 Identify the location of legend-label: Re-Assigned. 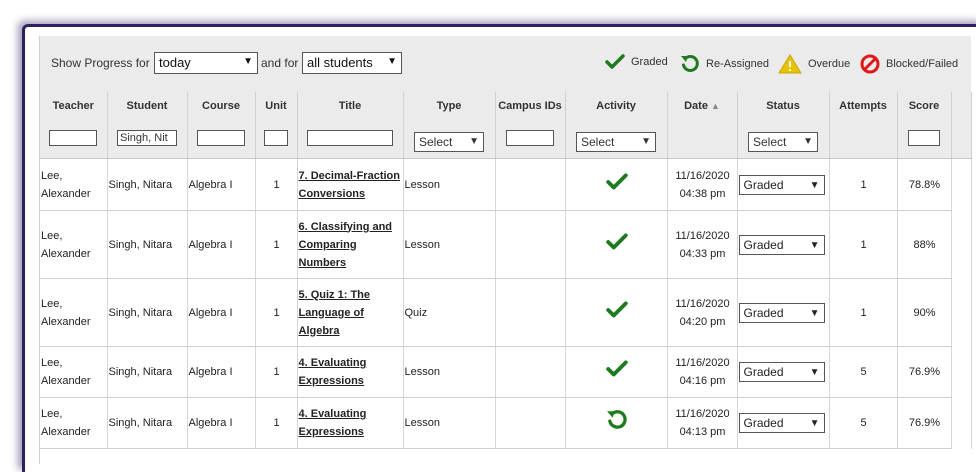
(737, 64).